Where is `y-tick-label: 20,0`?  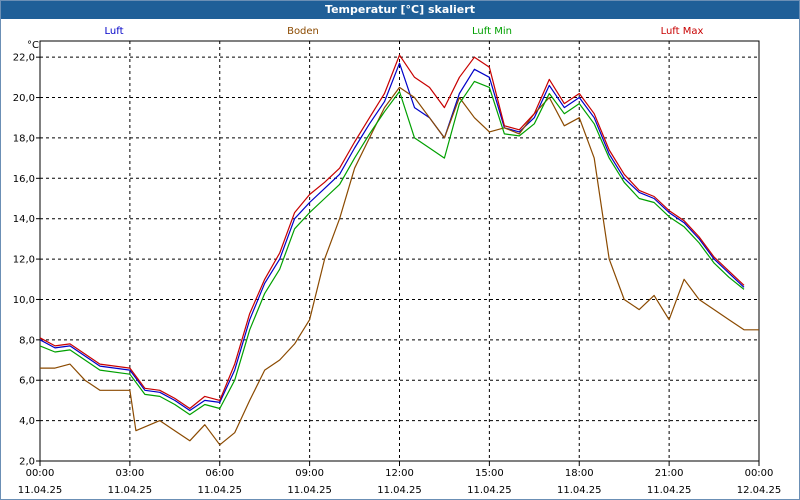
y-tick-label: 20,0 is located at coordinates (24, 98).